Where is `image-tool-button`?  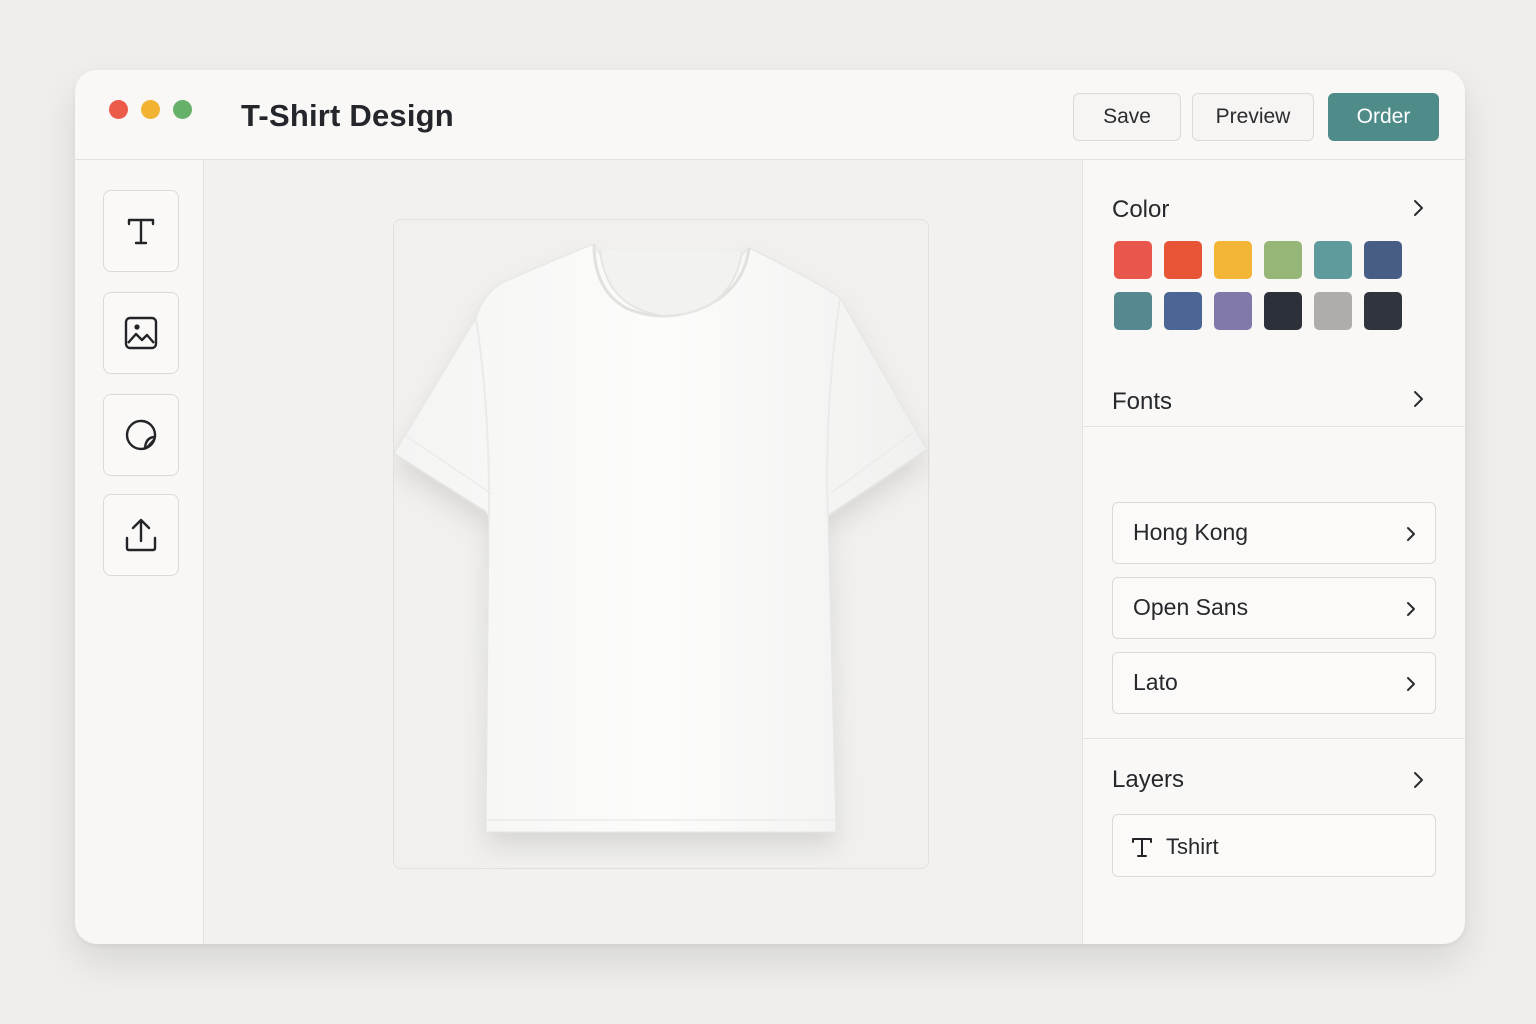
image-tool-button is located at coordinates (141, 333).